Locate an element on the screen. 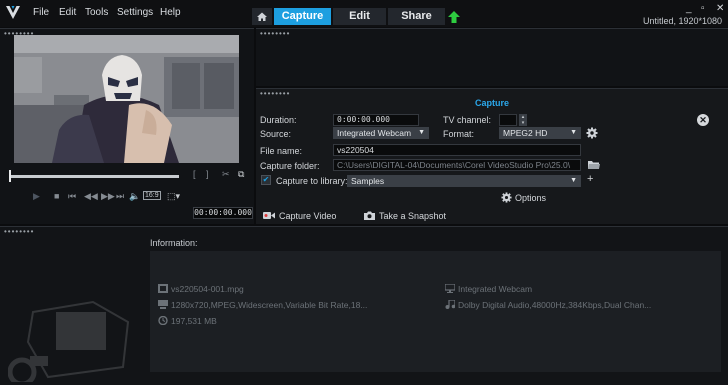 This screenshot has width=728, height=385. timecode-display: 00:00:00.000 is located at coordinates (223, 213).